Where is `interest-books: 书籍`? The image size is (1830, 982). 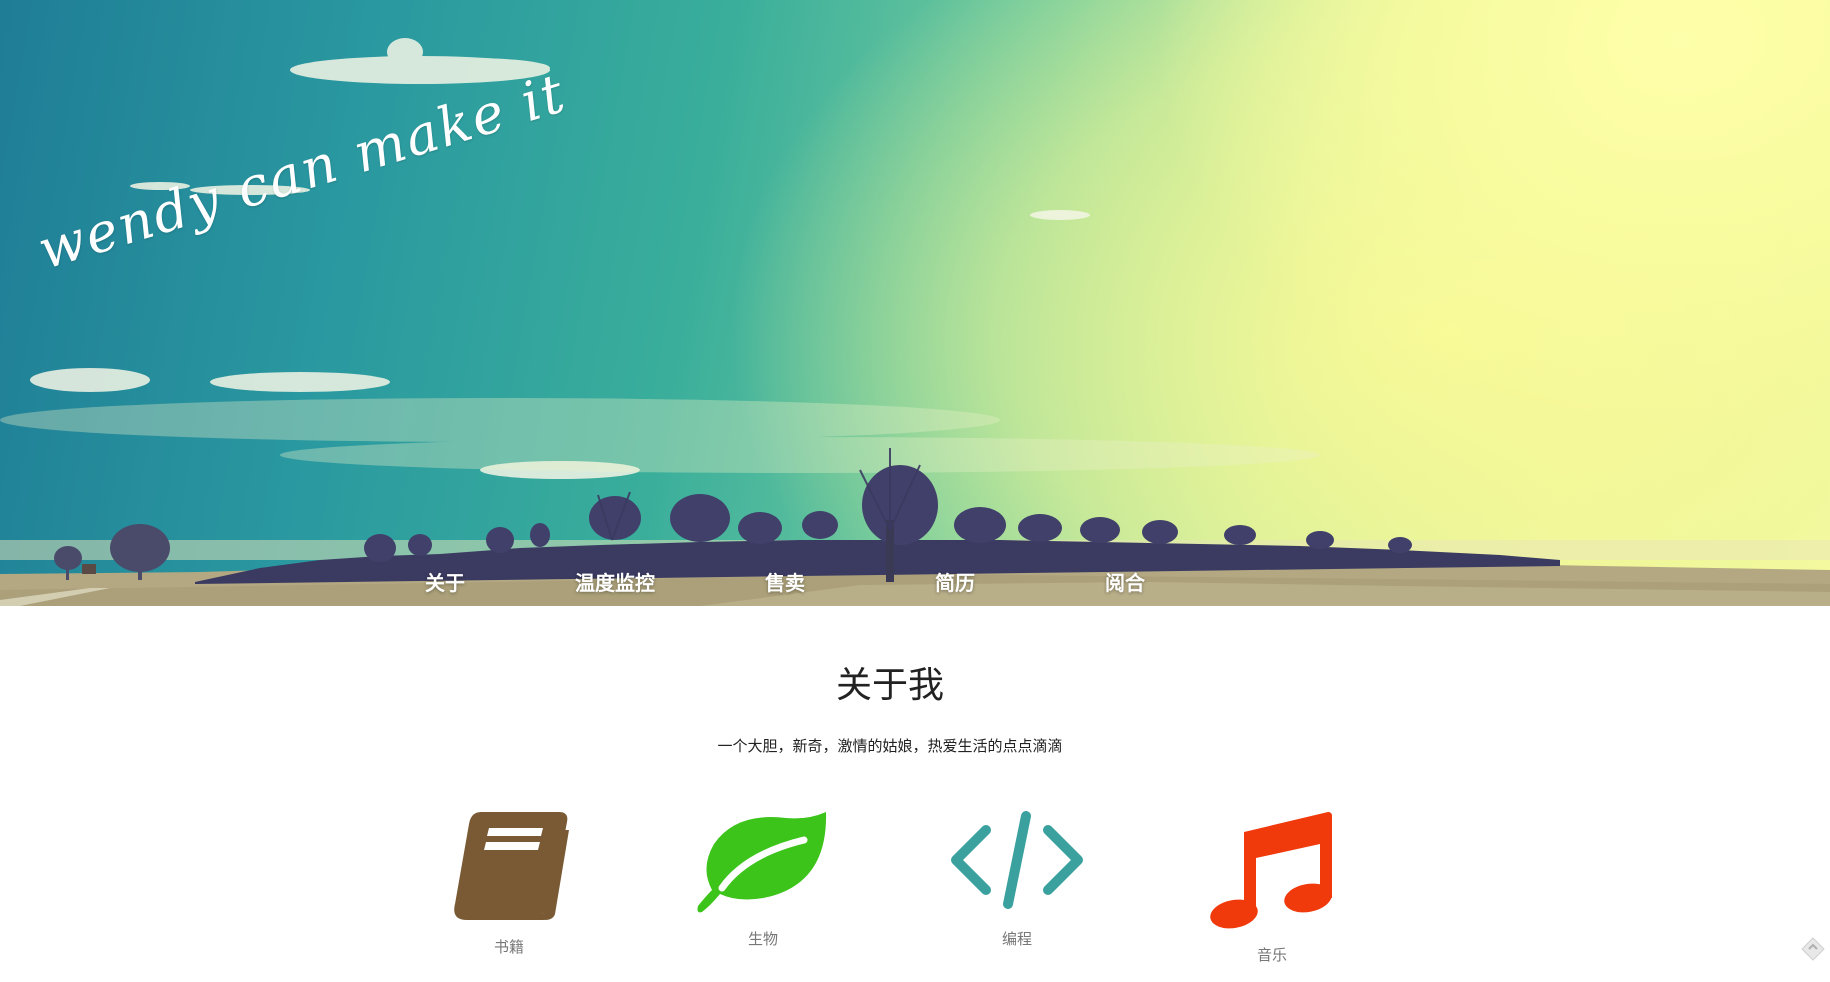 interest-books: 书籍 is located at coordinates (509, 883).